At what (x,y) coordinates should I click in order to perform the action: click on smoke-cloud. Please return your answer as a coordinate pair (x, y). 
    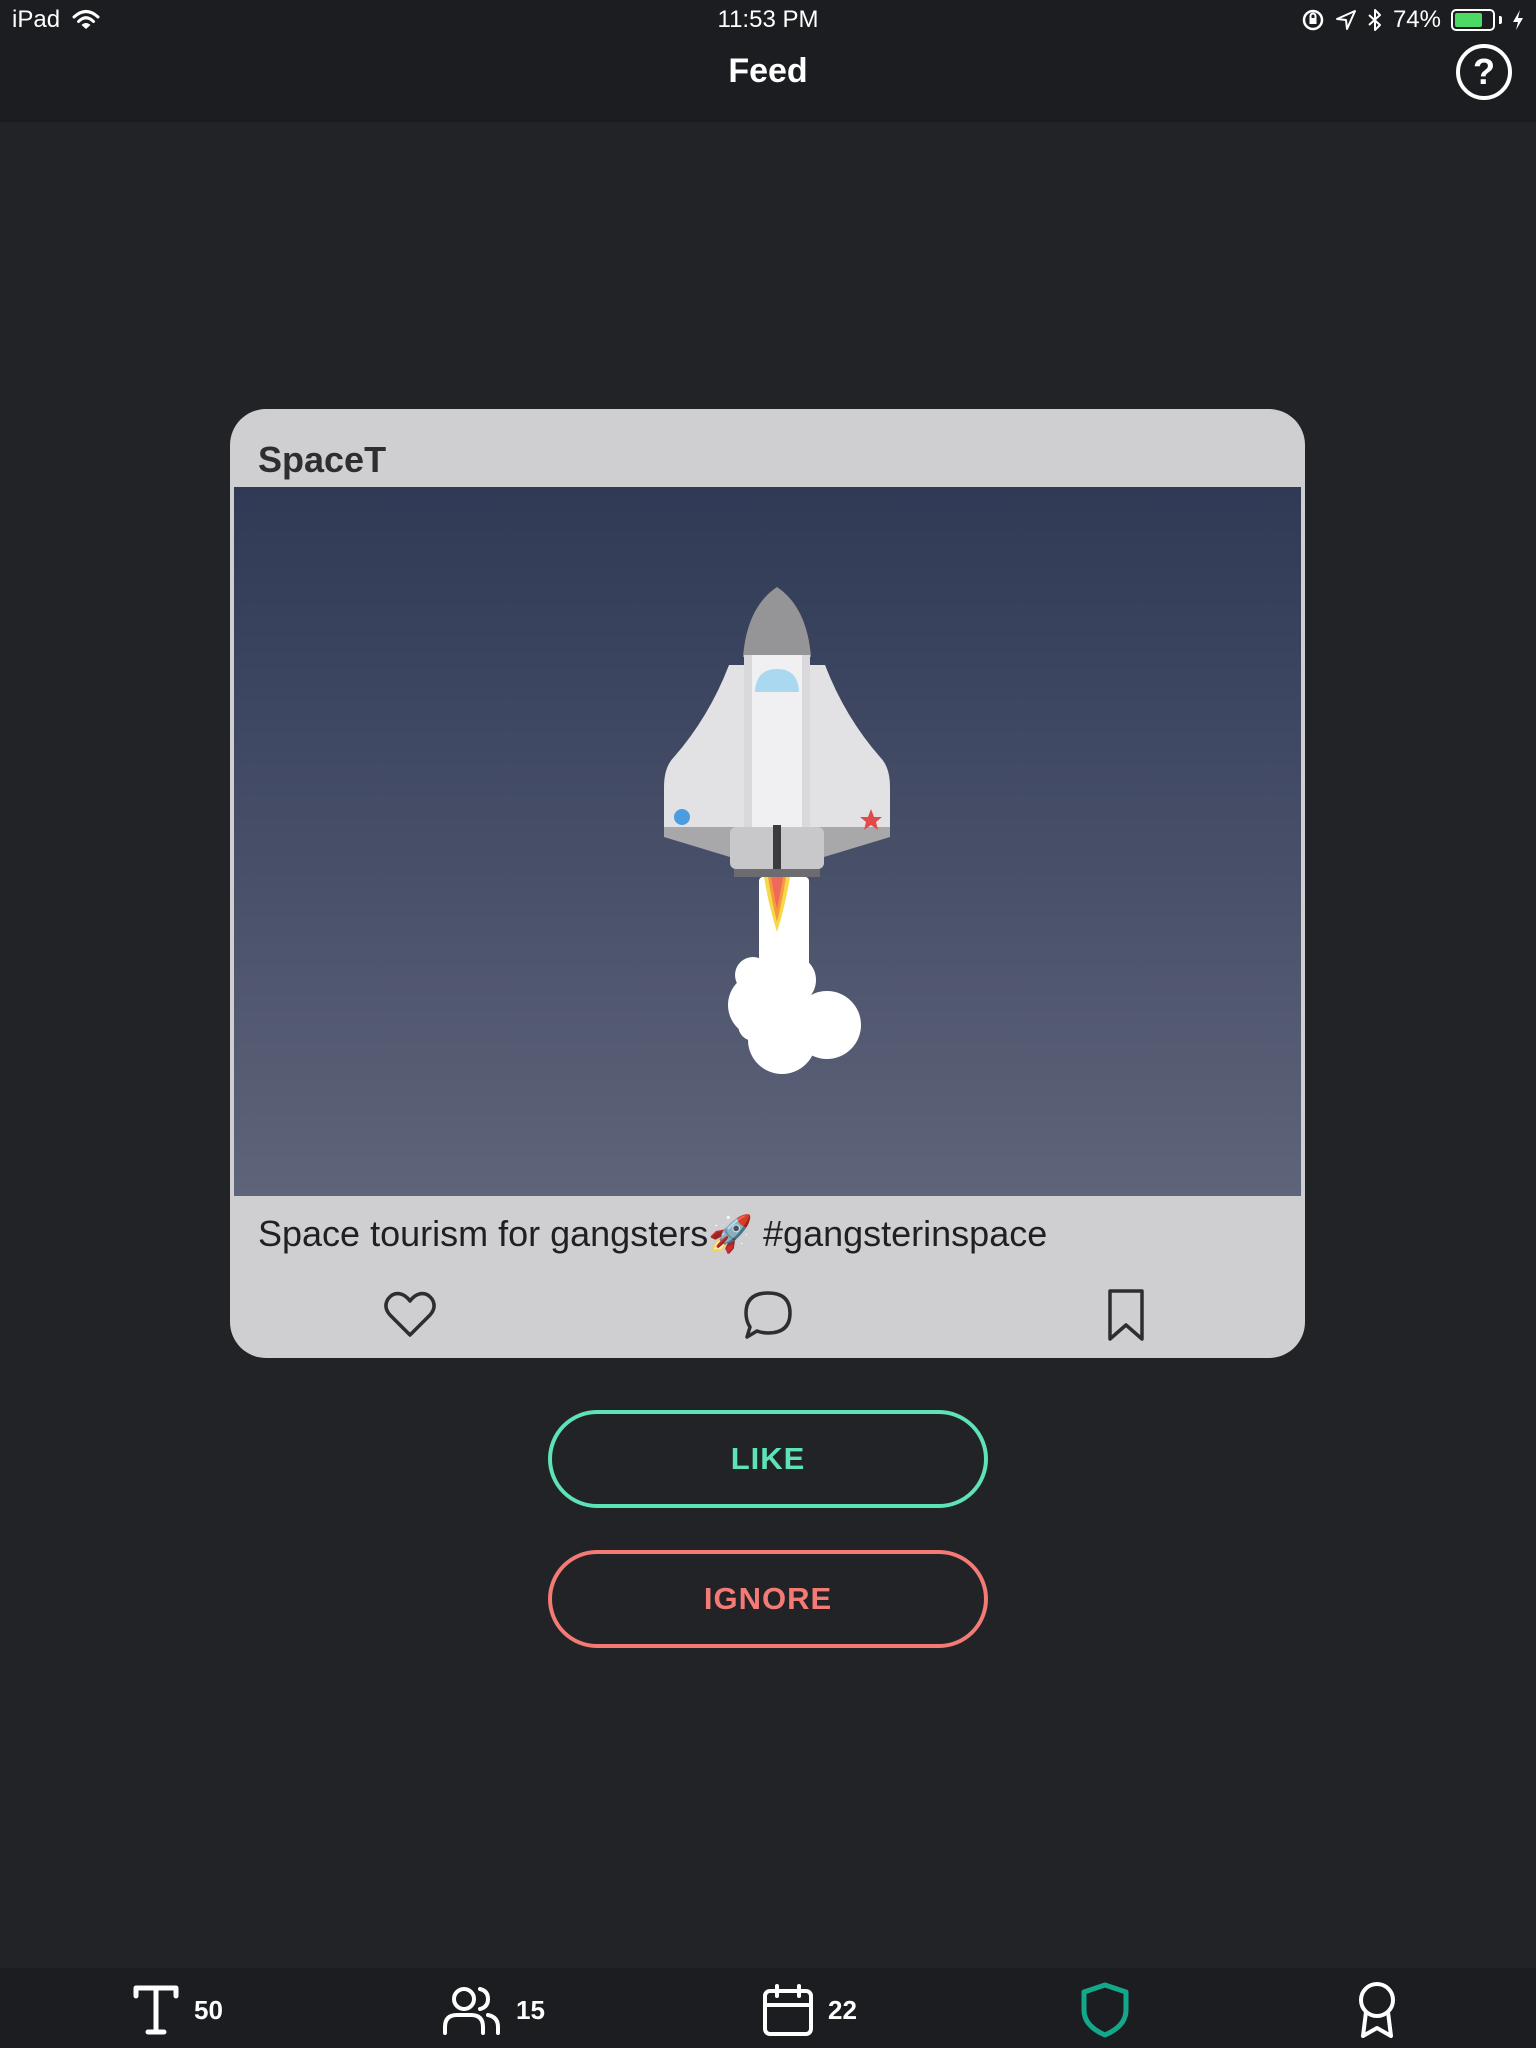
    Looking at the image, I should click on (794, 975).